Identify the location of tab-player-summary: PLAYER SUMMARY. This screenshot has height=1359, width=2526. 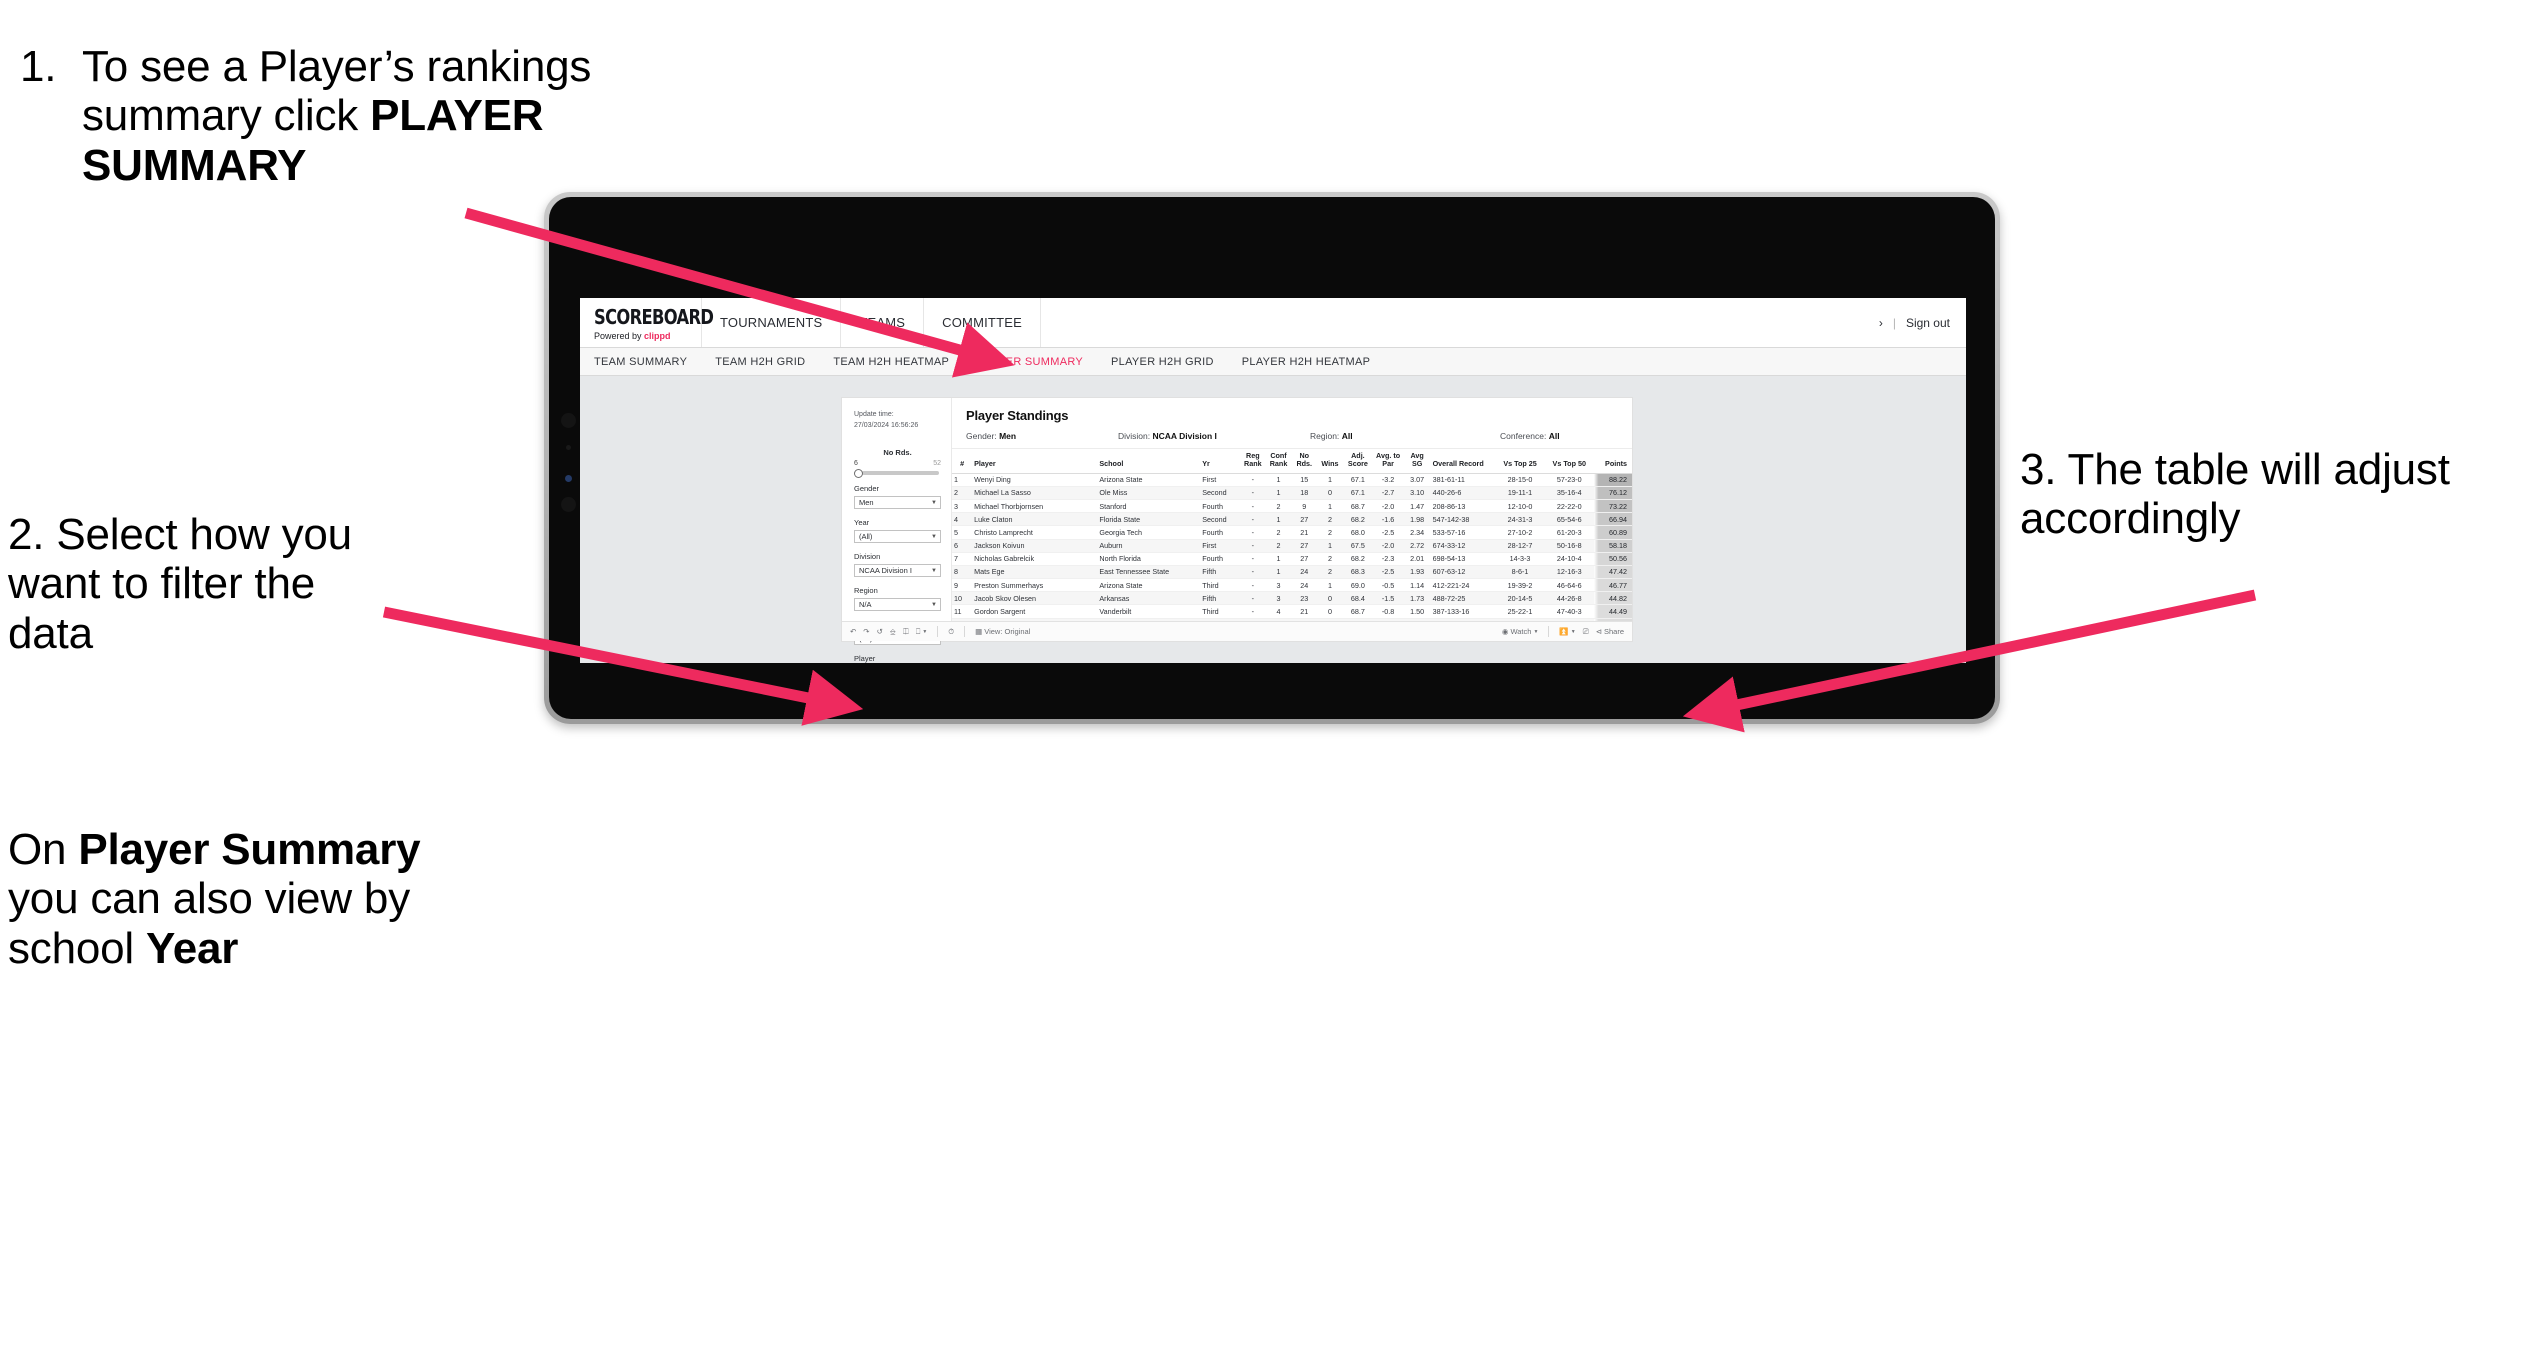
(1030, 362).